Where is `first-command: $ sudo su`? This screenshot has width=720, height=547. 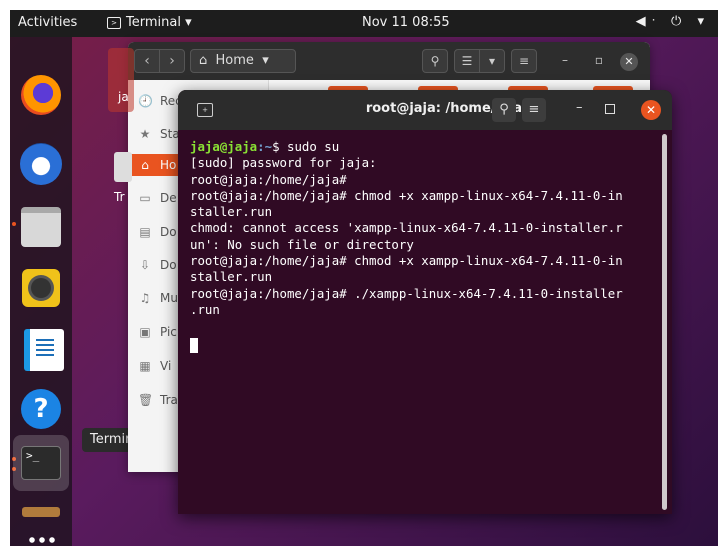 first-command: $ sudo su is located at coordinates (306, 146).